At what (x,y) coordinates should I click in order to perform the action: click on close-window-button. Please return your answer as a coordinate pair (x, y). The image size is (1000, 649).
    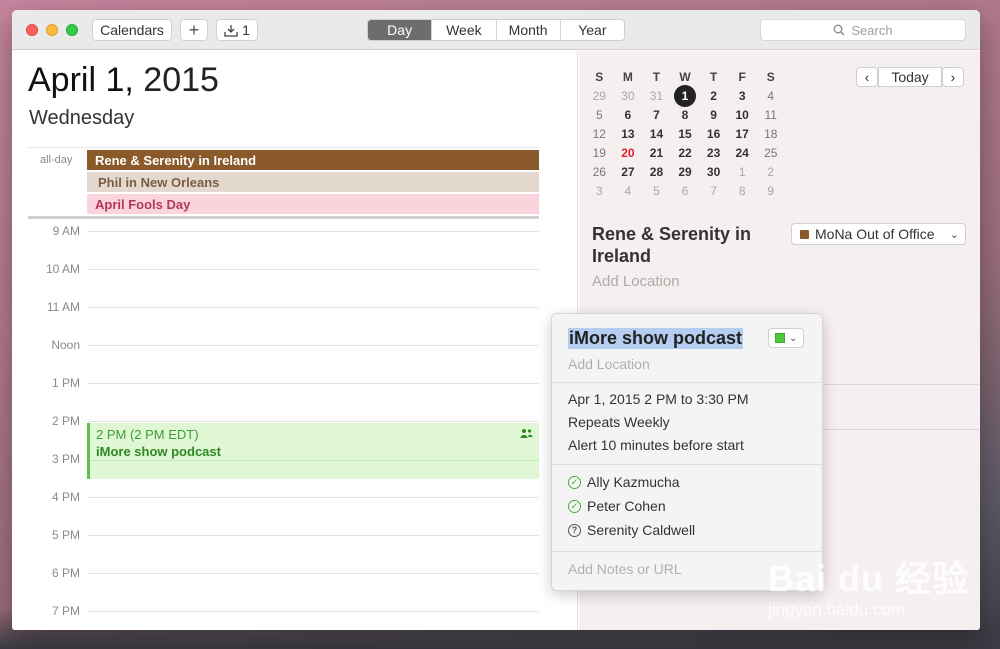
    Looking at the image, I should click on (32, 30).